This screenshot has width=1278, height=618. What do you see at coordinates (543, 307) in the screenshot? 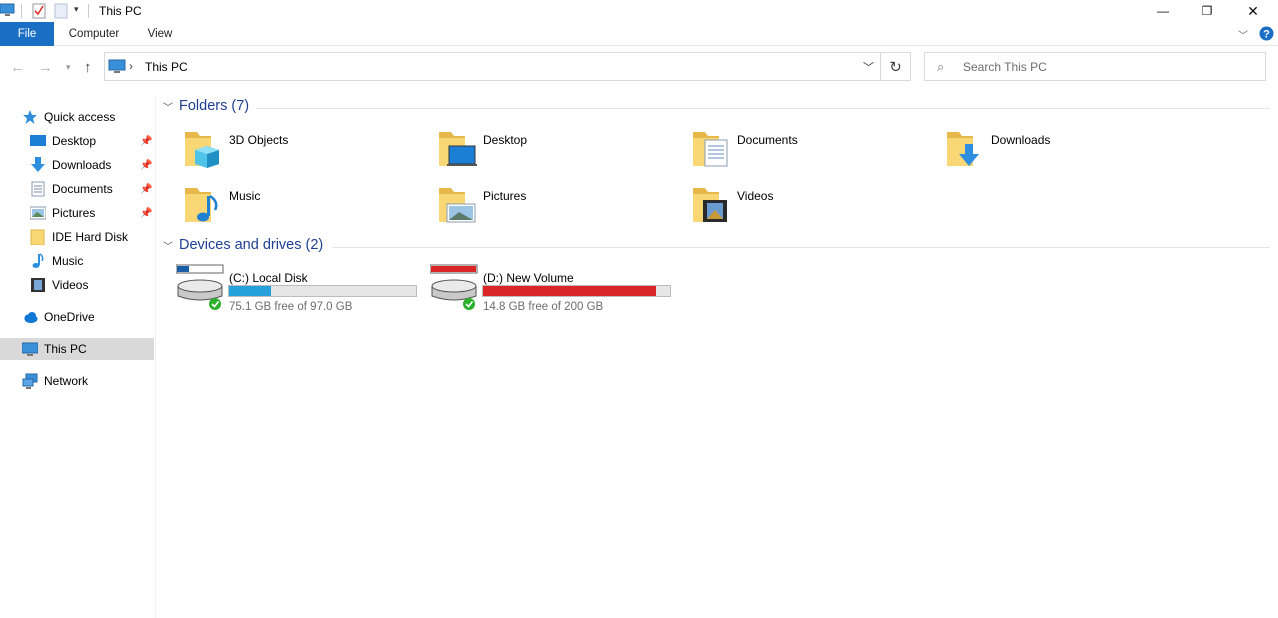
I see `drive-free-space: 14.8 GB free of 200 GB` at bounding box center [543, 307].